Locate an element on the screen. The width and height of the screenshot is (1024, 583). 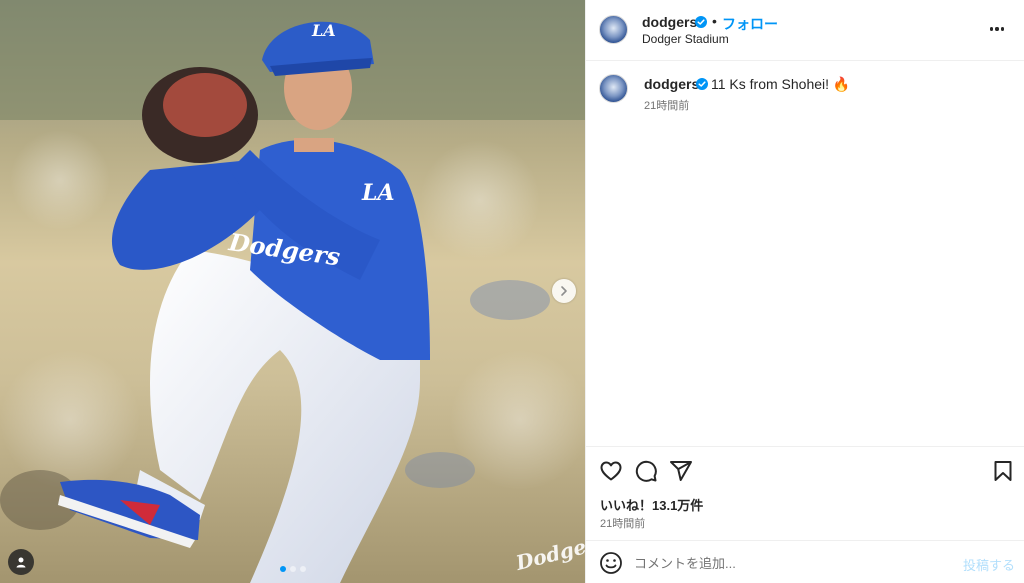
user-icon is located at coordinates (21, 562).